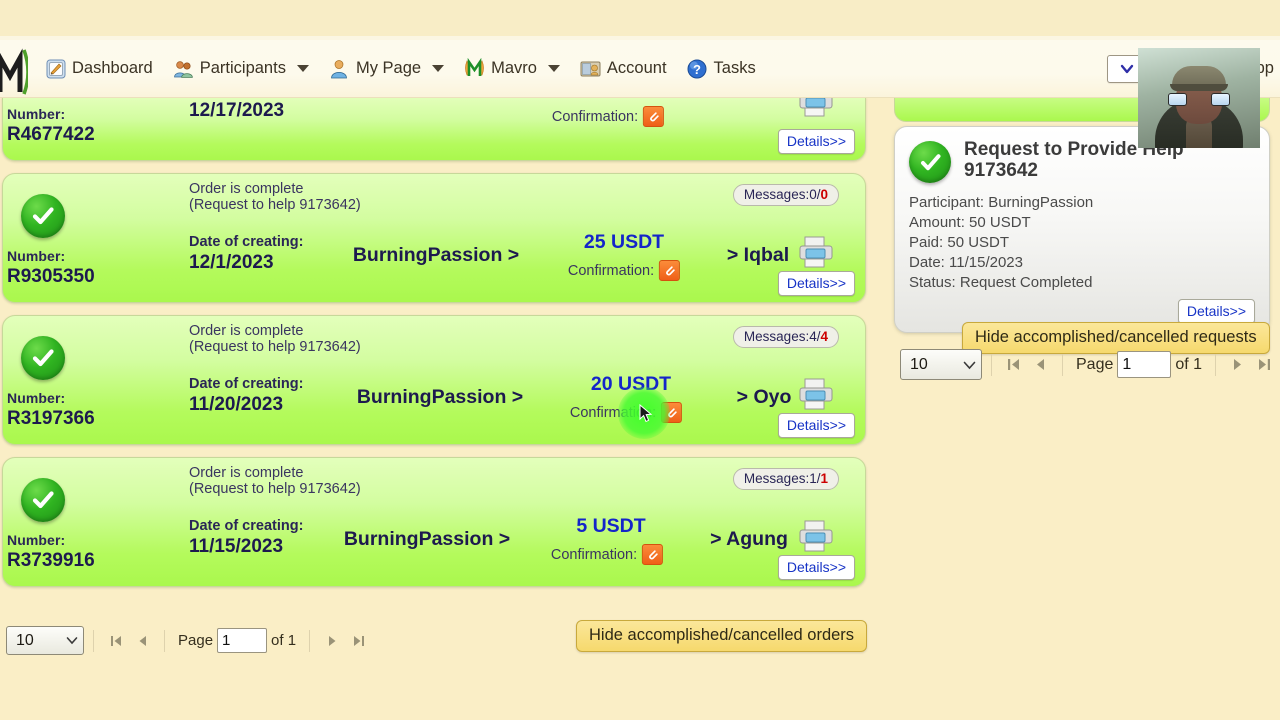 The image size is (1280, 720). What do you see at coordinates (959, 242) in the screenshot?
I see `request-paid: Paid: 50 USDT` at bounding box center [959, 242].